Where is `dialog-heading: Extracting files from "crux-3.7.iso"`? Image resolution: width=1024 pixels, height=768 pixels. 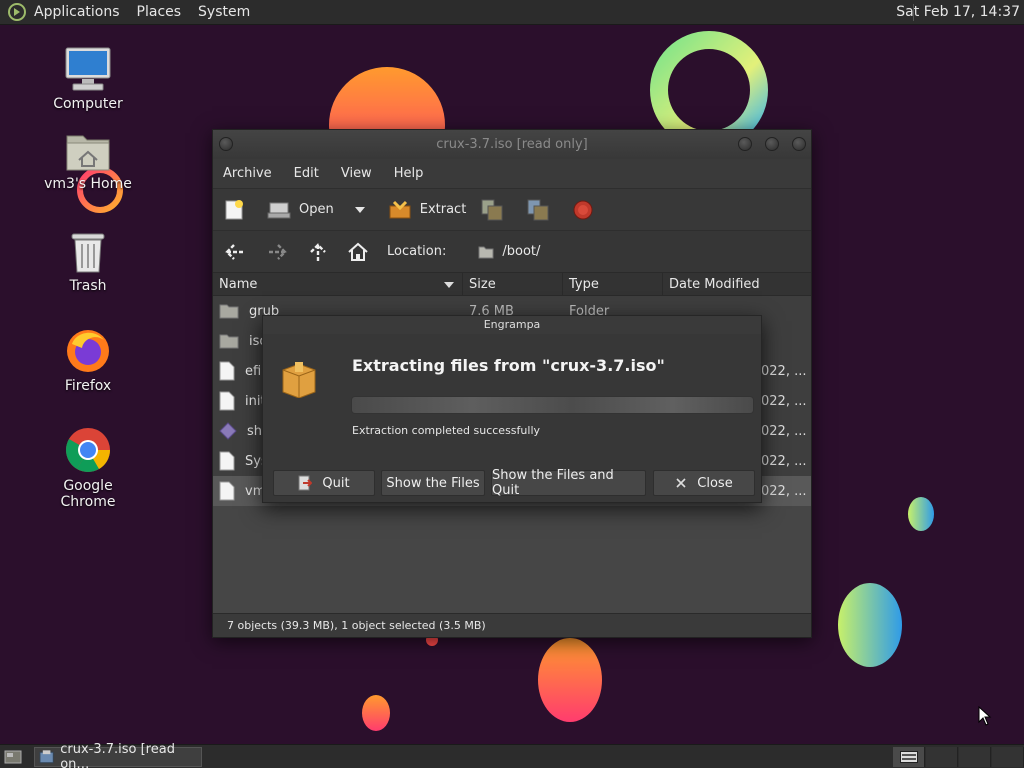 dialog-heading: Extracting files from "crux-3.7.iso" is located at coordinates (508, 365).